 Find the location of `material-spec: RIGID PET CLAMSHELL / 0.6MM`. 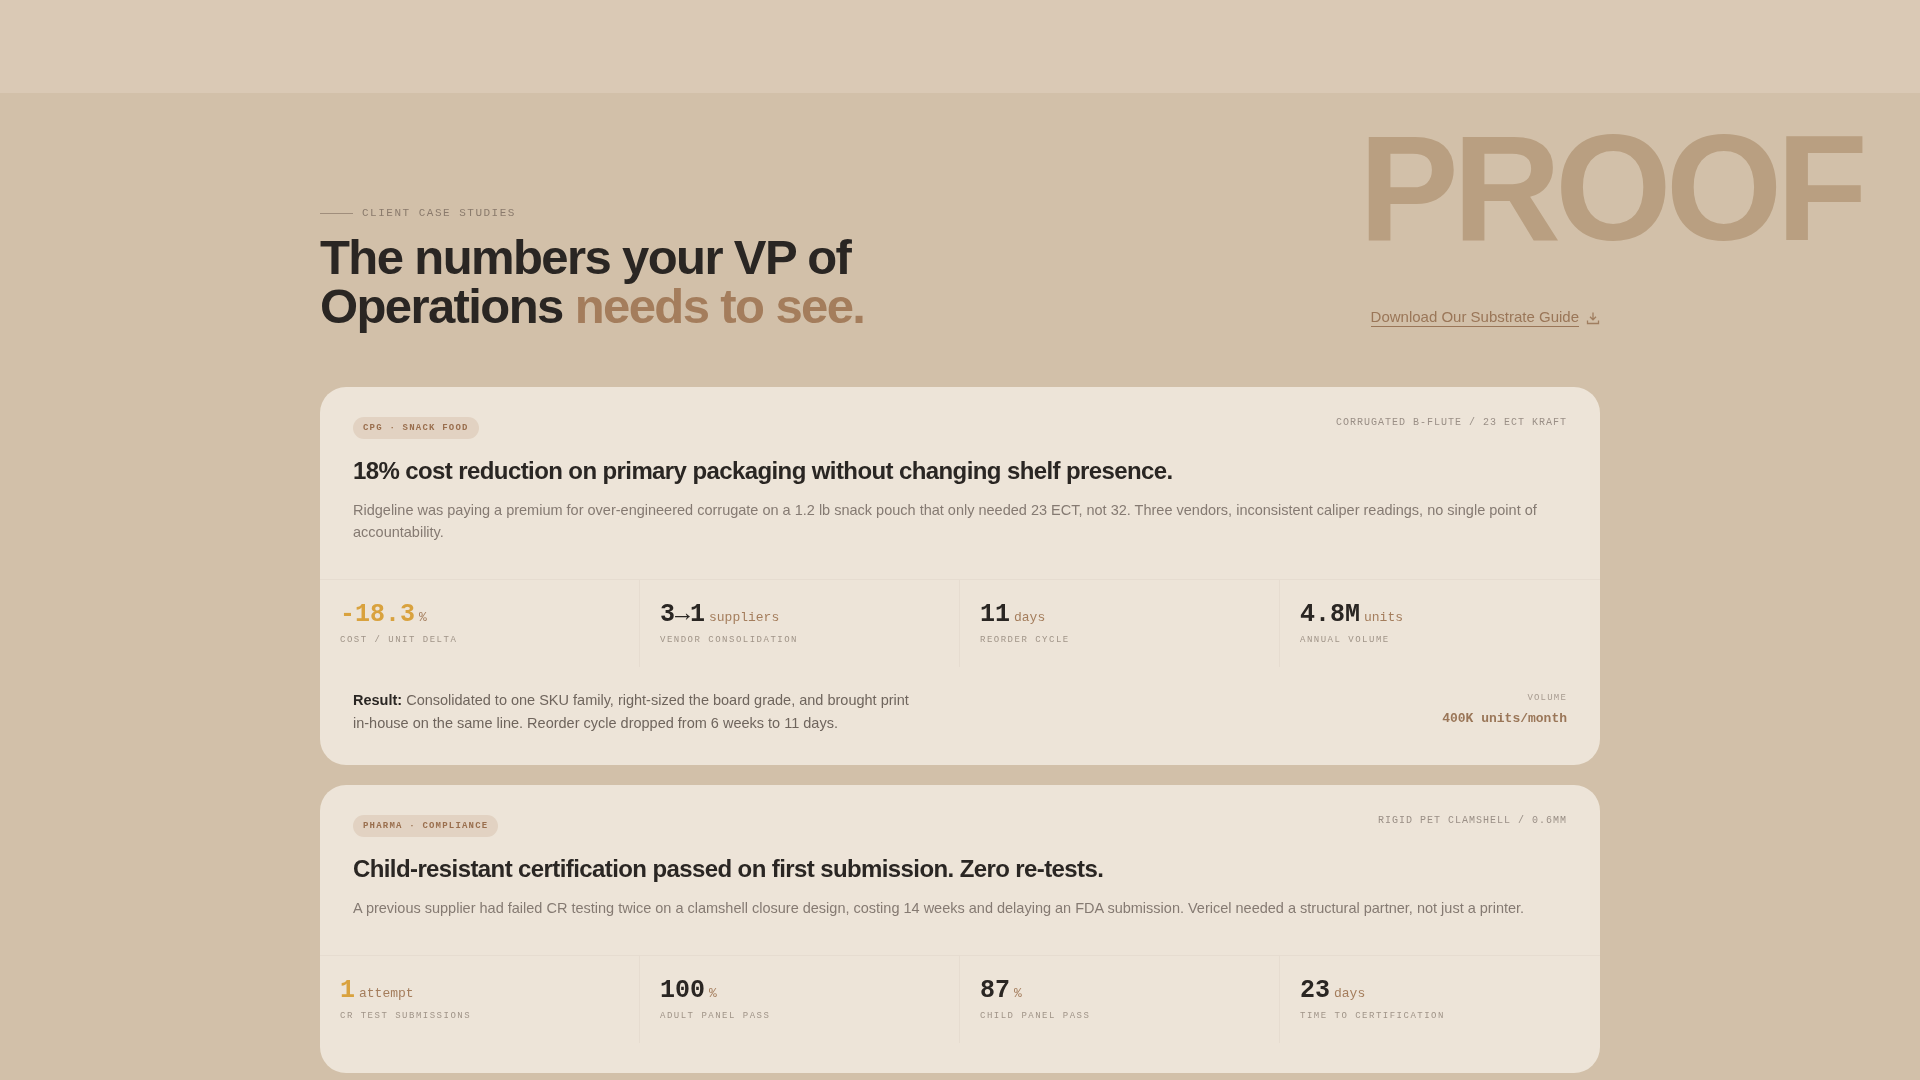

material-spec: RIGID PET CLAMSHELL / 0.6MM is located at coordinates (1472, 820).